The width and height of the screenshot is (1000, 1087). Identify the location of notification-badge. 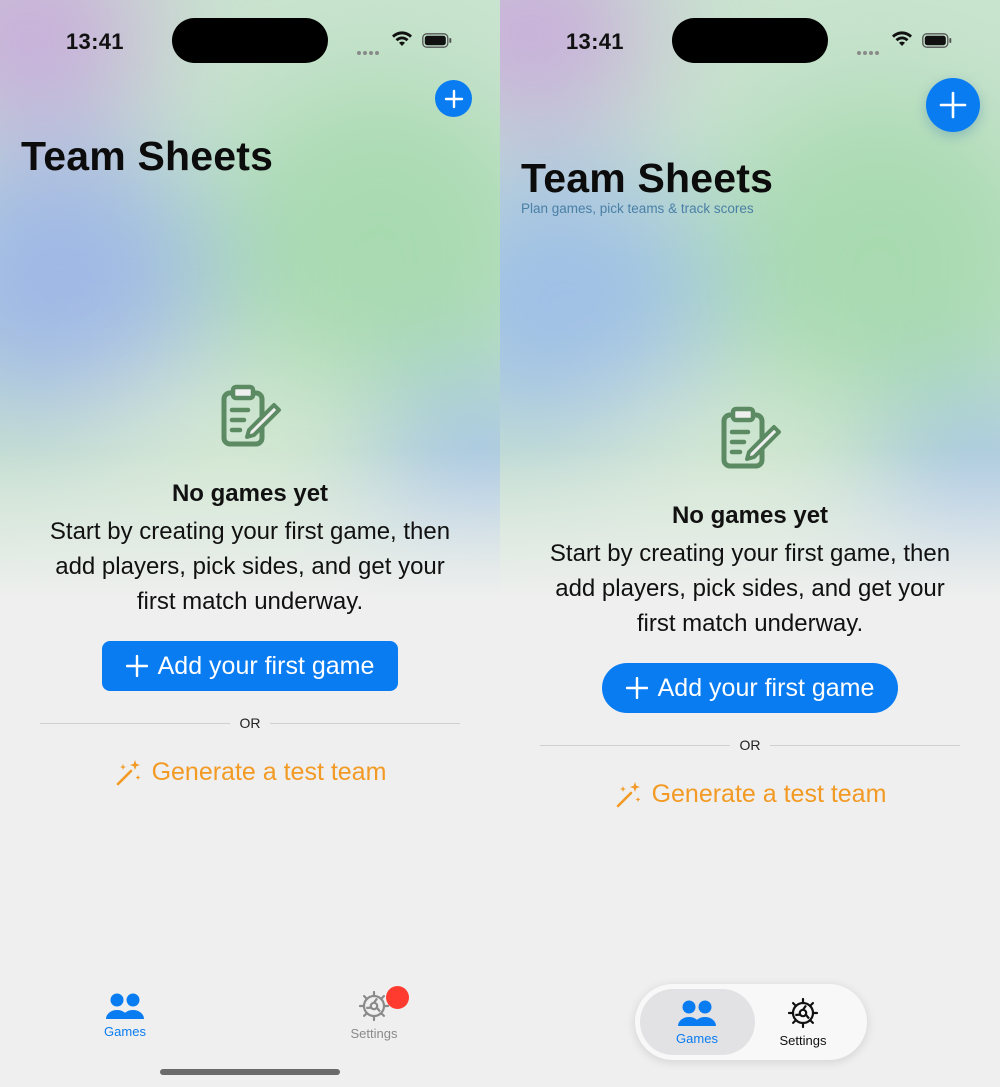
(397, 997).